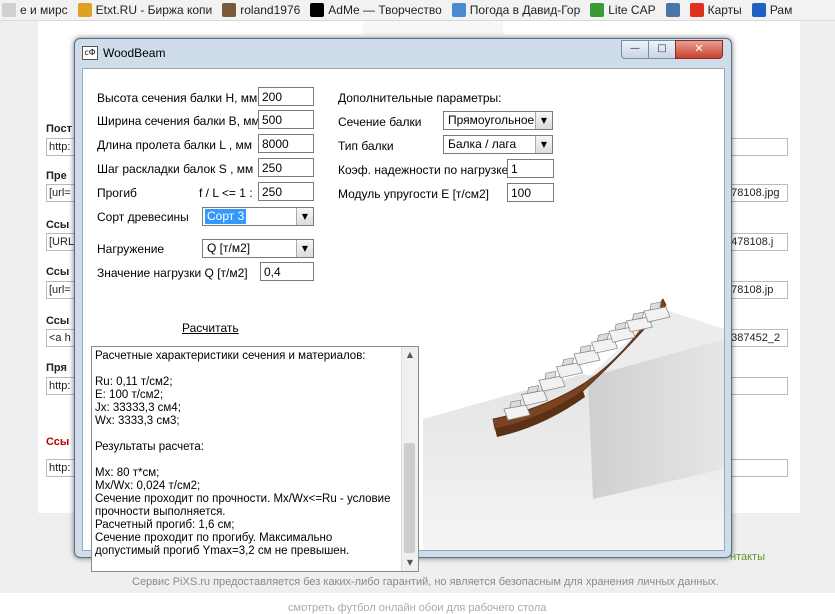 This screenshot has height=614, width=835. What do you see at coordinates (403, 53) in the screenshot?
I see `window-titlebar: cФ WoodBeam — □ ✕` at bounding box center [403, 53].